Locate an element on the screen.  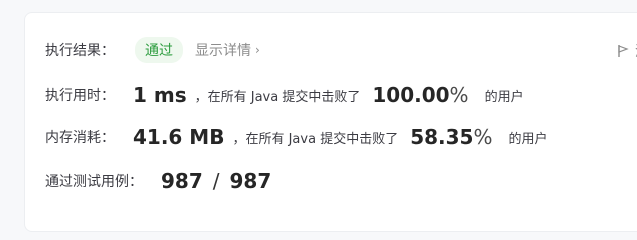
memory-percent-sign: % is located at coordinates (483, 137).